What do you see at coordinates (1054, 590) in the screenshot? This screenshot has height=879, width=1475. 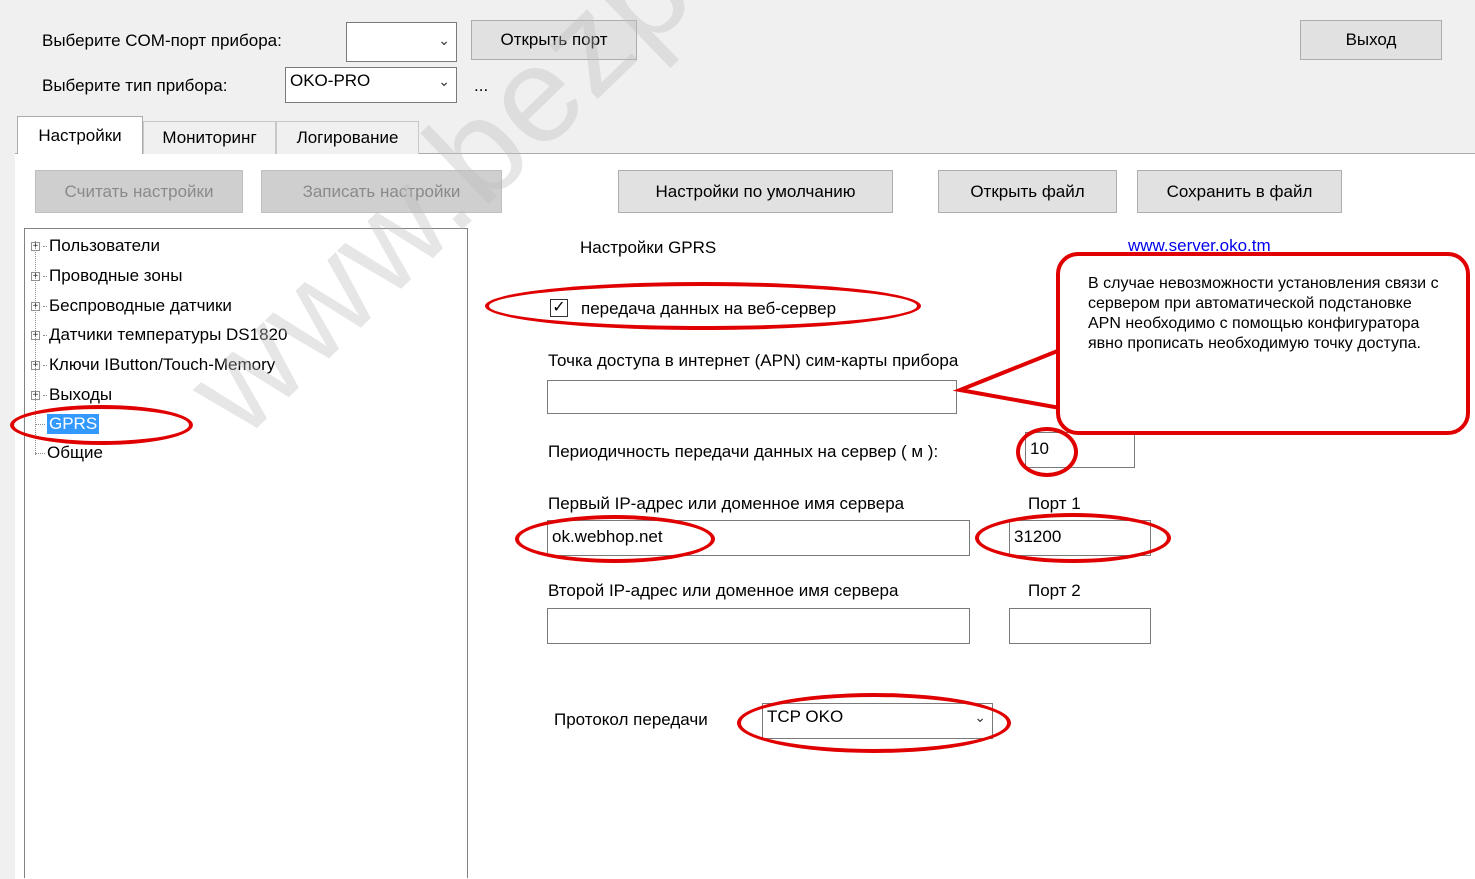 I see `port2-label: Порт 2` at bounding box center [1054, 590].